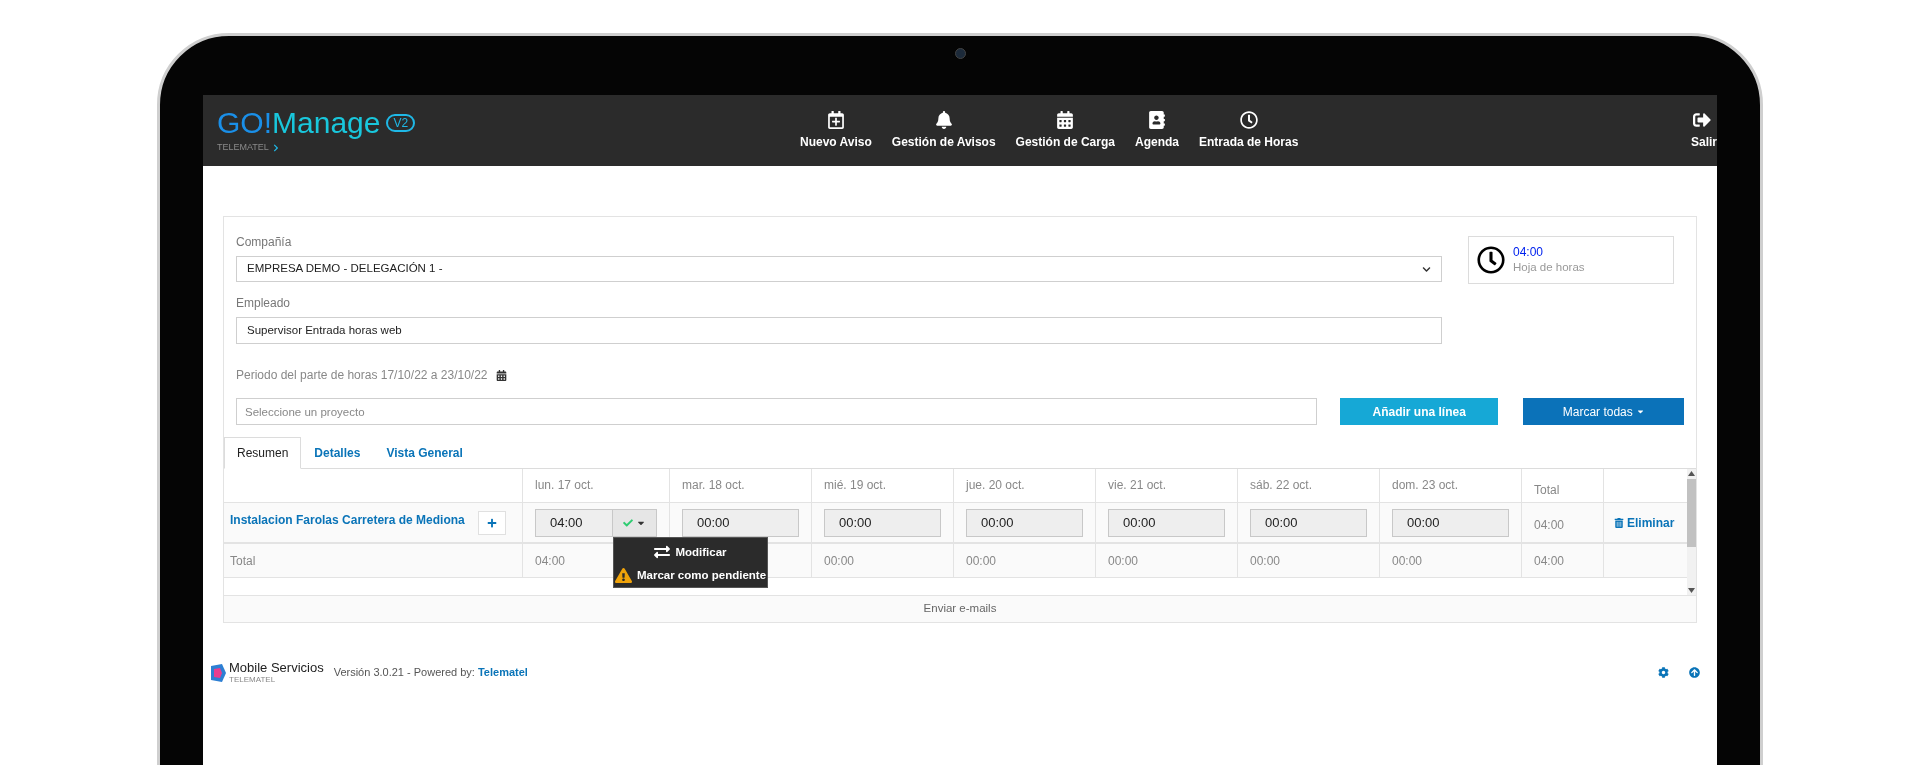 The height and width of the screenshot is (765, 1920). Describe the element at coordinates (1281, 485) in the screenshot. I see `column-header: sáb. 22 oct.` at that location.